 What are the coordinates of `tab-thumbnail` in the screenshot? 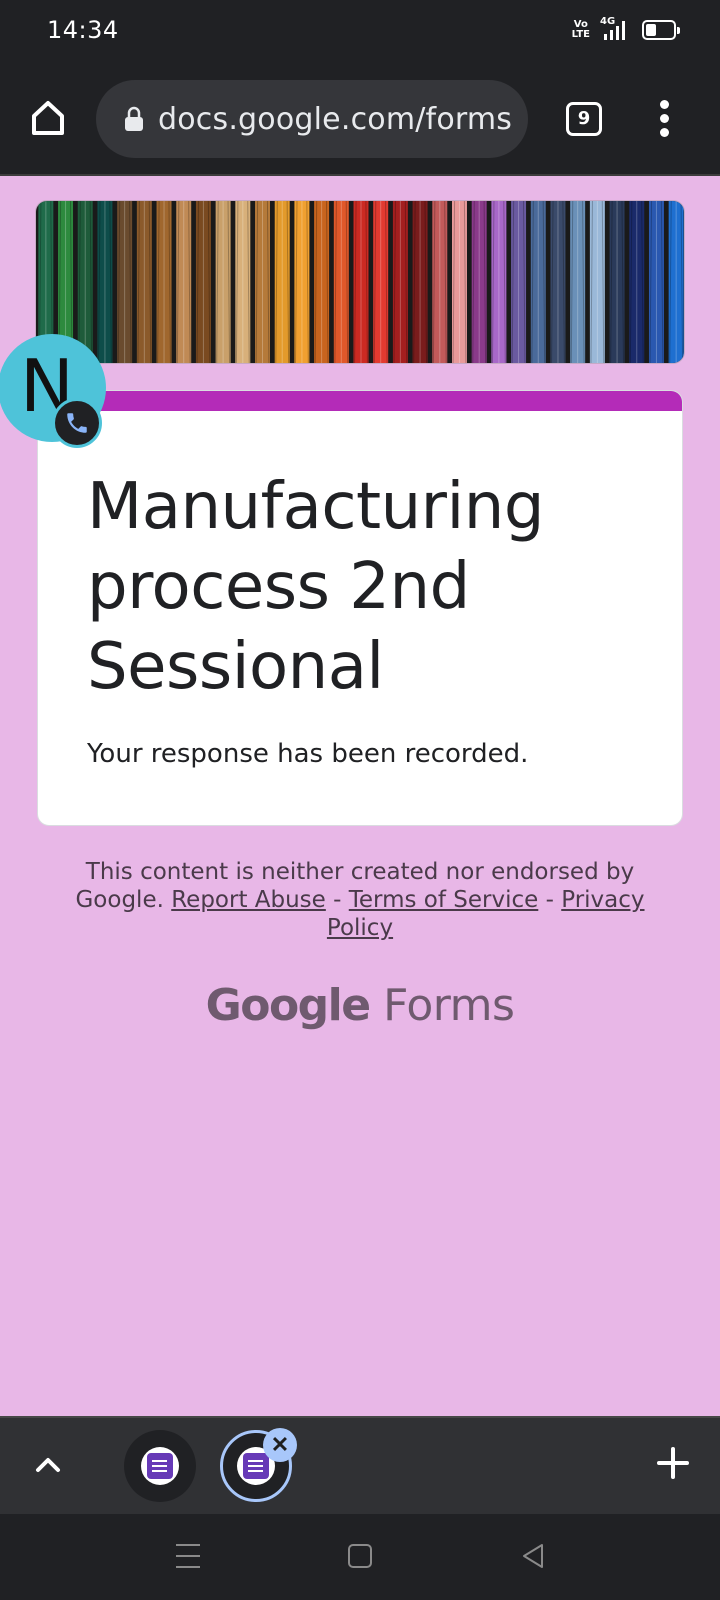 It's located at (160, 1466).